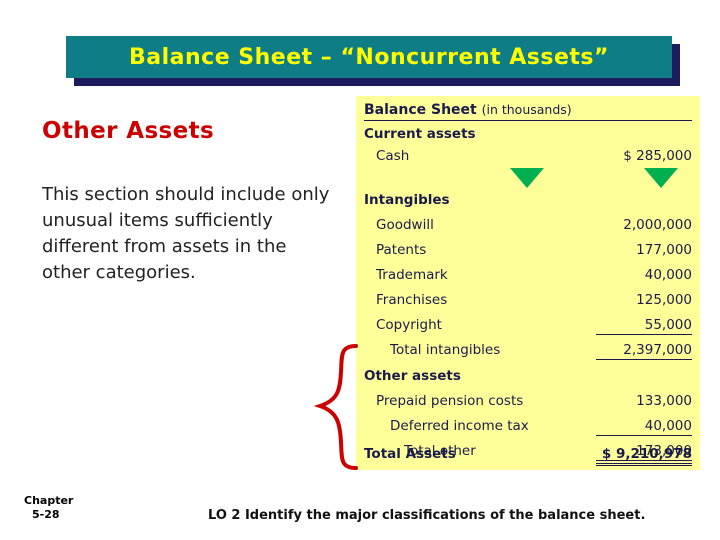  I want to click on row-label: Other assets, so click(412, 376).